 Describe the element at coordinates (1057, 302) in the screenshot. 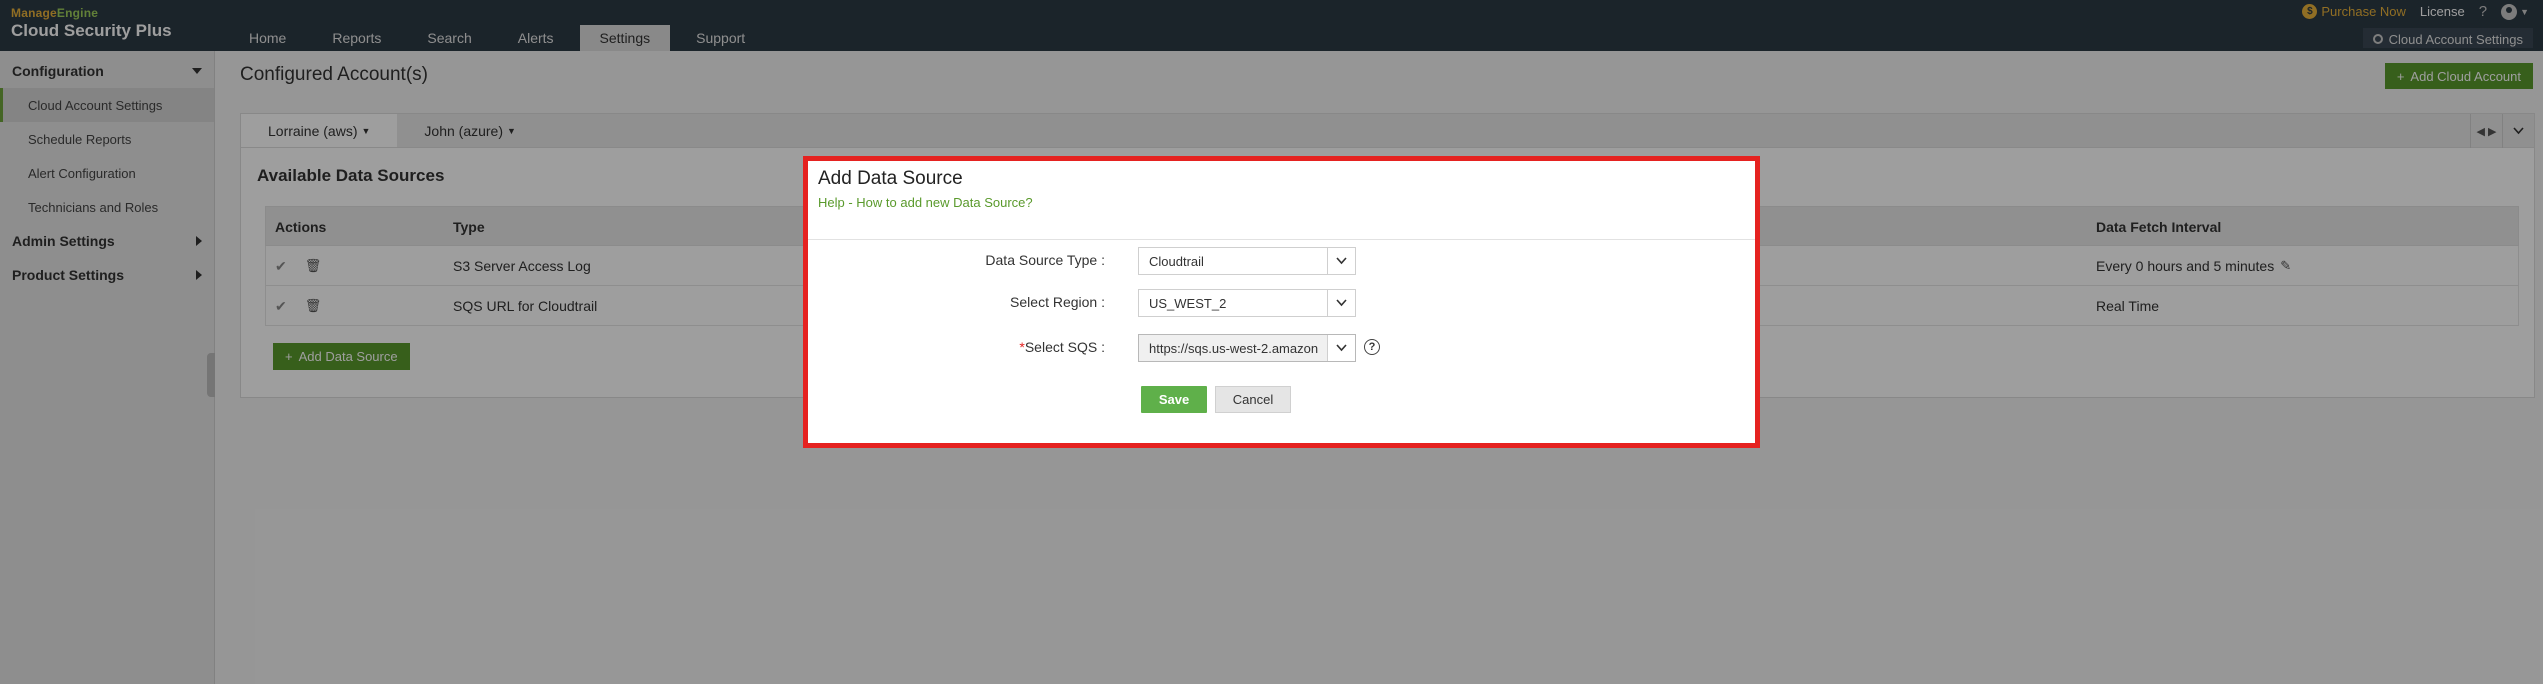

I see `region-label: Select Region :` at that location.